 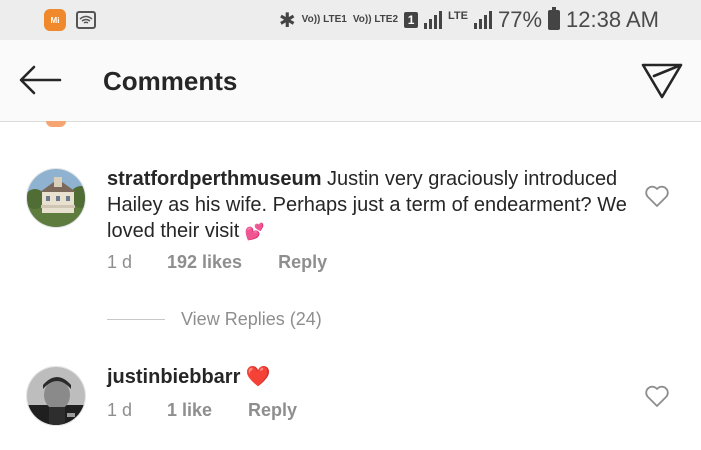 What do you see at coordinates (662, 81) in the screenshot?
I see `paper-plane-icon` at bounding box center [662, 81].